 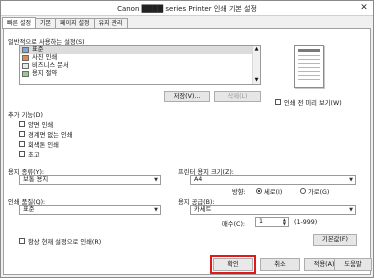 I want to click on copies-stepper: 1 ▲ ▼, so click(x=272, y=222).